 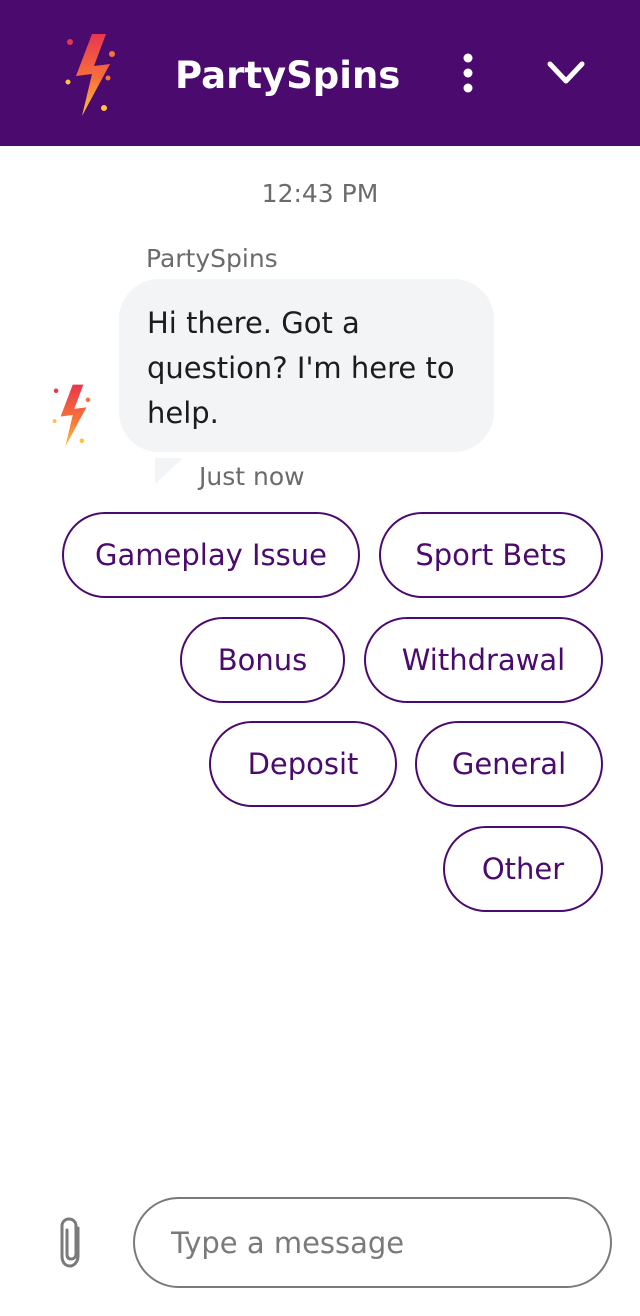 I want to click on quick-reply-deposit: Deposit, so click(x=303, y=764).